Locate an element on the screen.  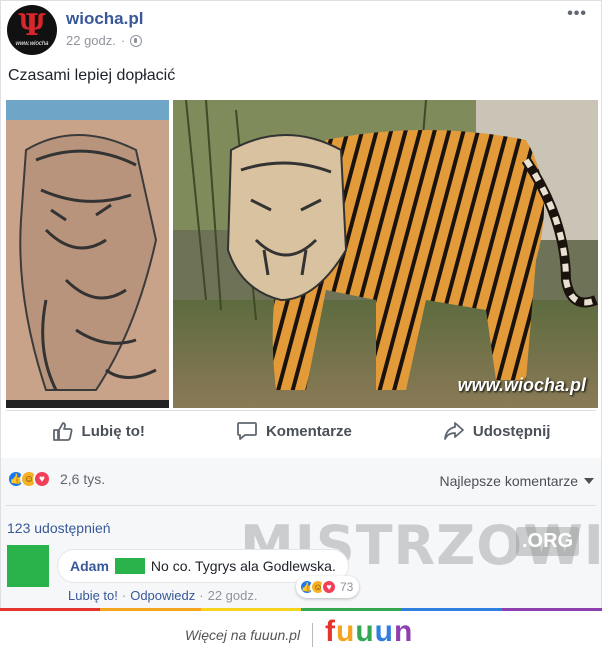
sort-label: Najlepsze komentarze is located at coordinates (508, 481).